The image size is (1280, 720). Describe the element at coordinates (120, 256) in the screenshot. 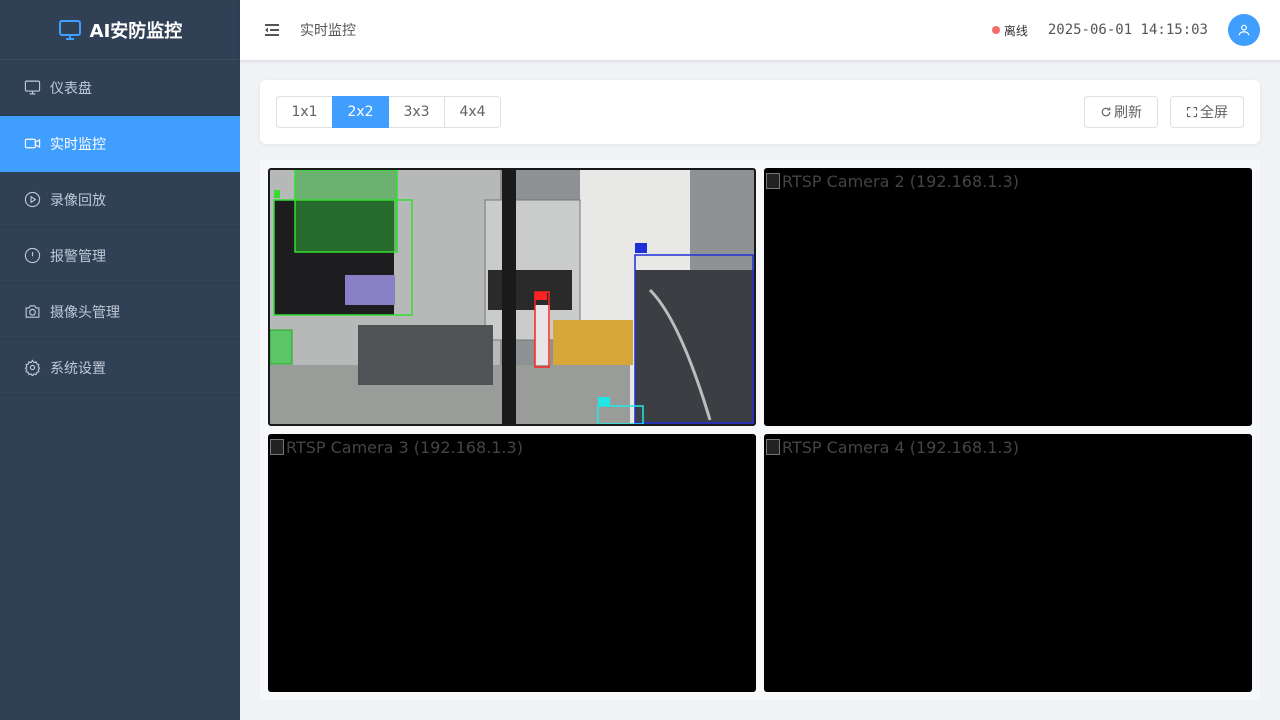

I see `sidebar-item-alarms: 报警管理` at that location.